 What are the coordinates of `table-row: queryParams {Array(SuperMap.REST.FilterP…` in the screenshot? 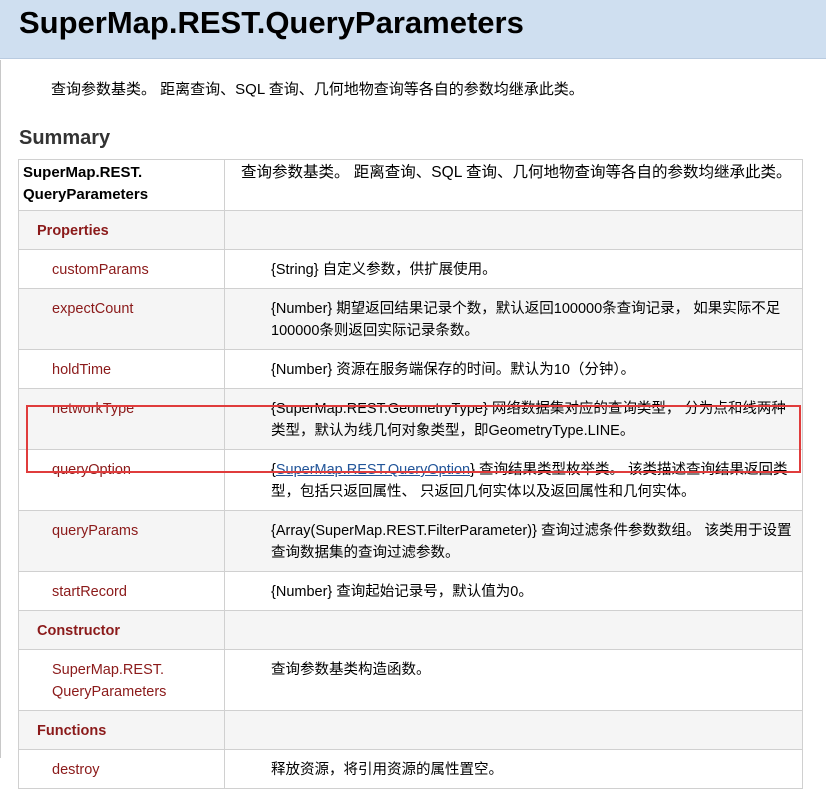 It's located at (410, 541).